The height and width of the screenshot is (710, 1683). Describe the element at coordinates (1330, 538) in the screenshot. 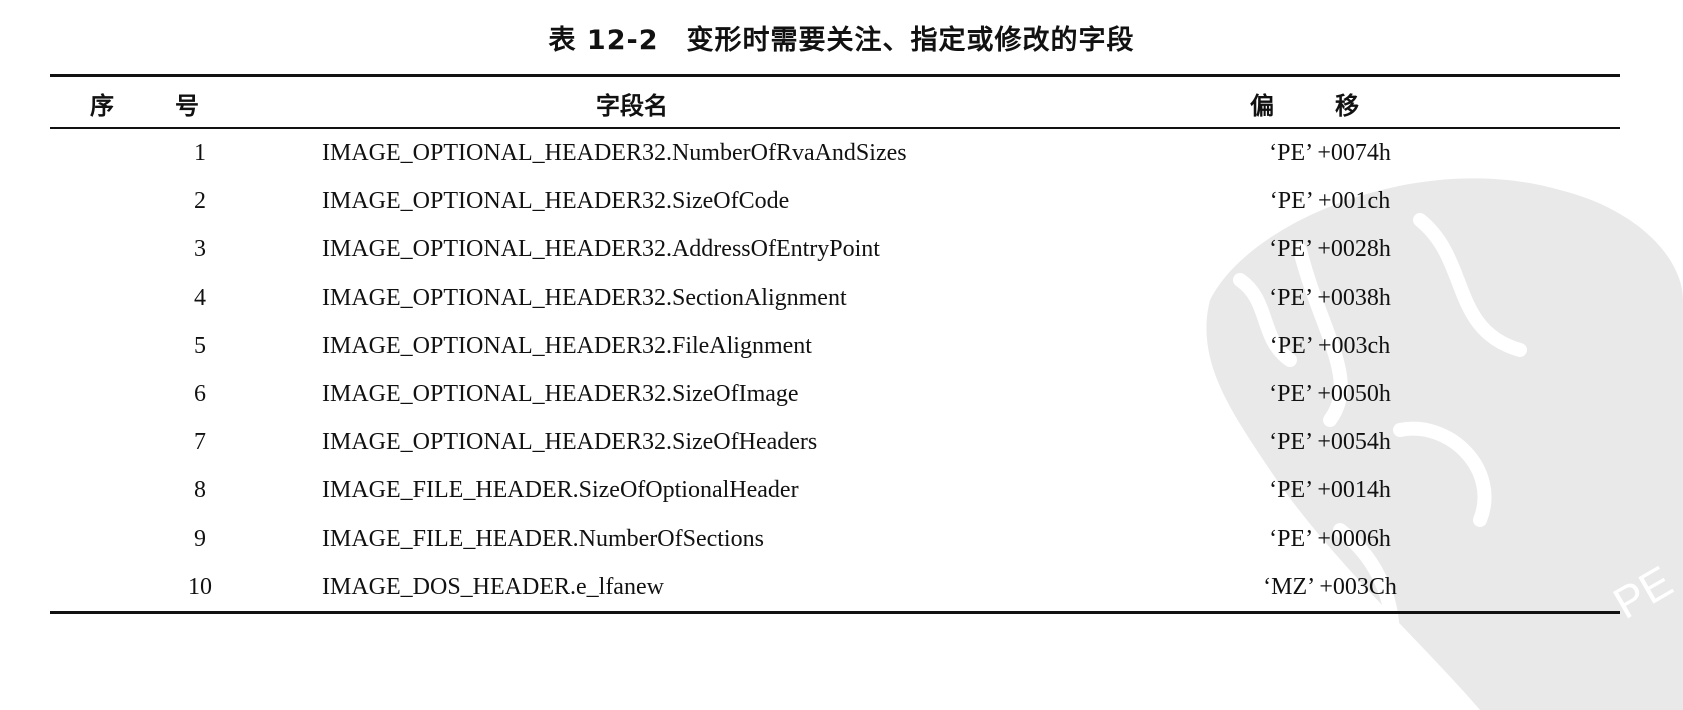

I see `field-offset: ‘PE’ +0006h` at that location.